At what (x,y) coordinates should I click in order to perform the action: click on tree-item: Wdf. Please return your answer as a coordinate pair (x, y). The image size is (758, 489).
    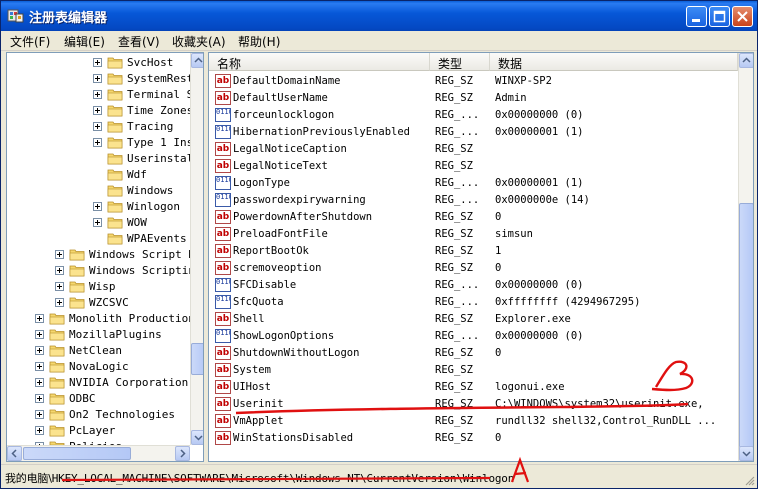
    Looking at the image, I should click on (98, 175).